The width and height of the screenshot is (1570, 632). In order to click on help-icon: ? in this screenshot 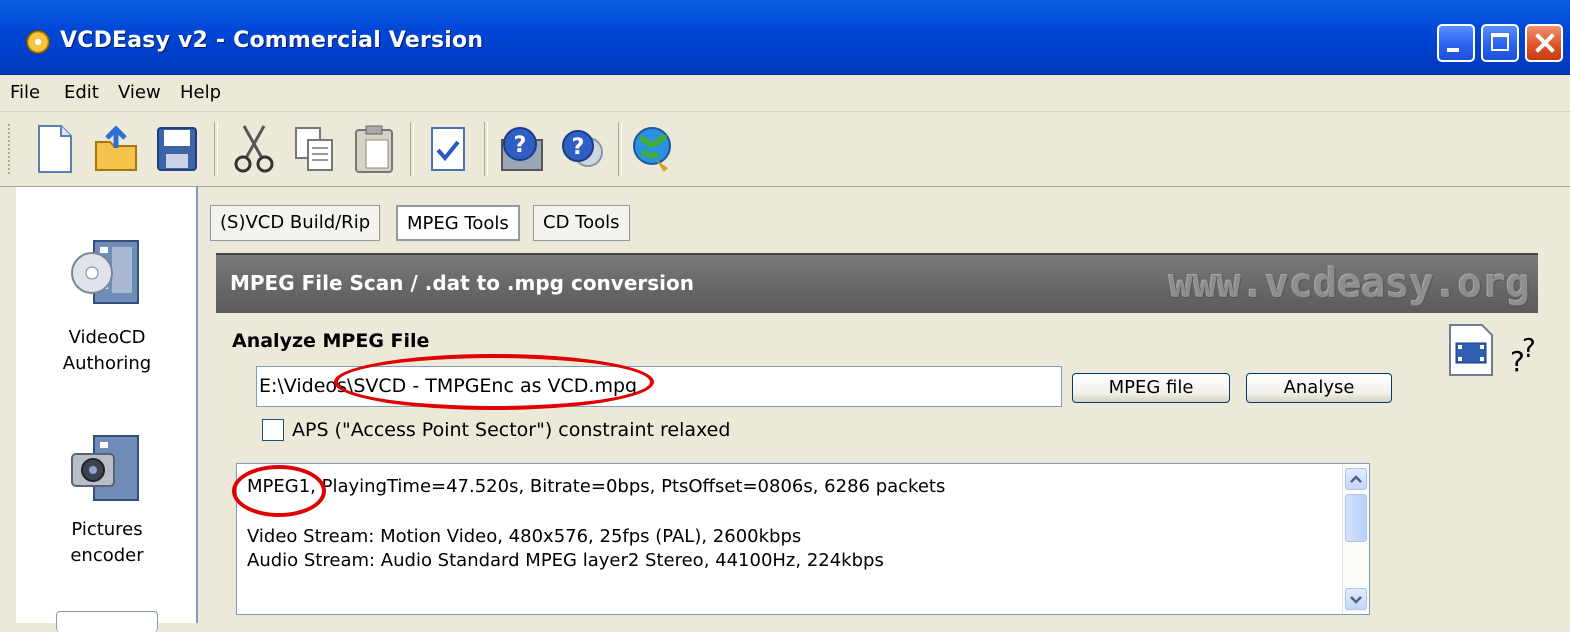, I will do `click(582, 149)`.